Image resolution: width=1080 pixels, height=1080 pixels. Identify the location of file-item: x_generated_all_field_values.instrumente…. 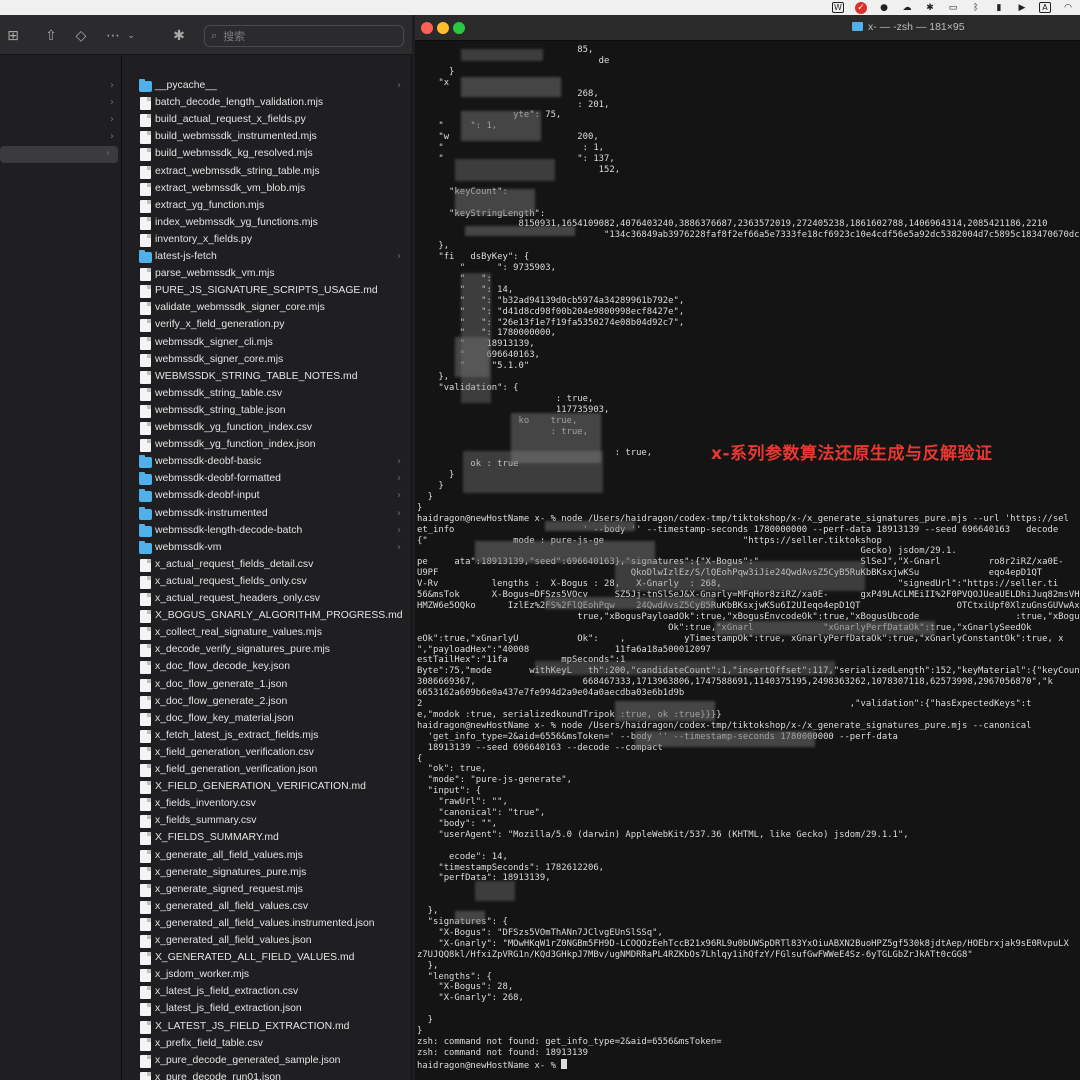
(267, 924).